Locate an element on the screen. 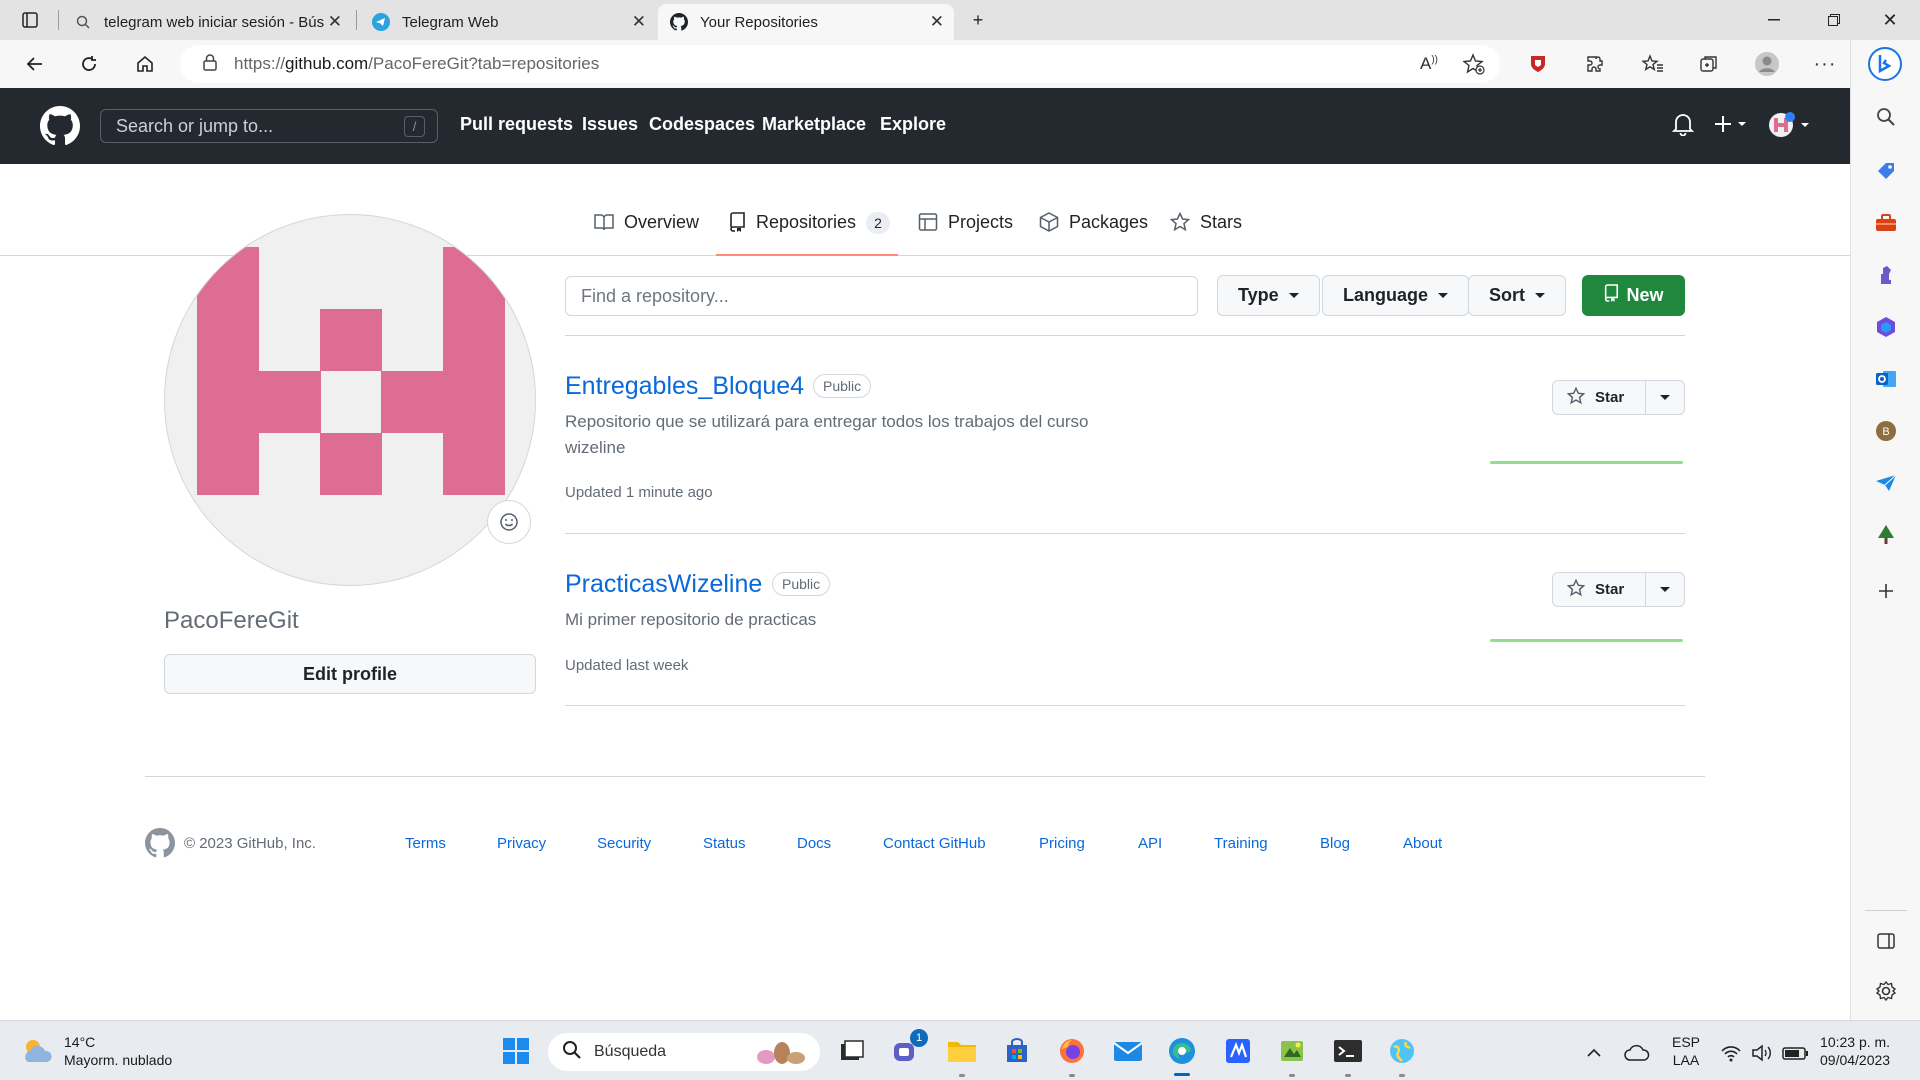 This screenshot has height=1080, width=1920. footer-link-privacy: Privacy is located at coordinates (521, 843).